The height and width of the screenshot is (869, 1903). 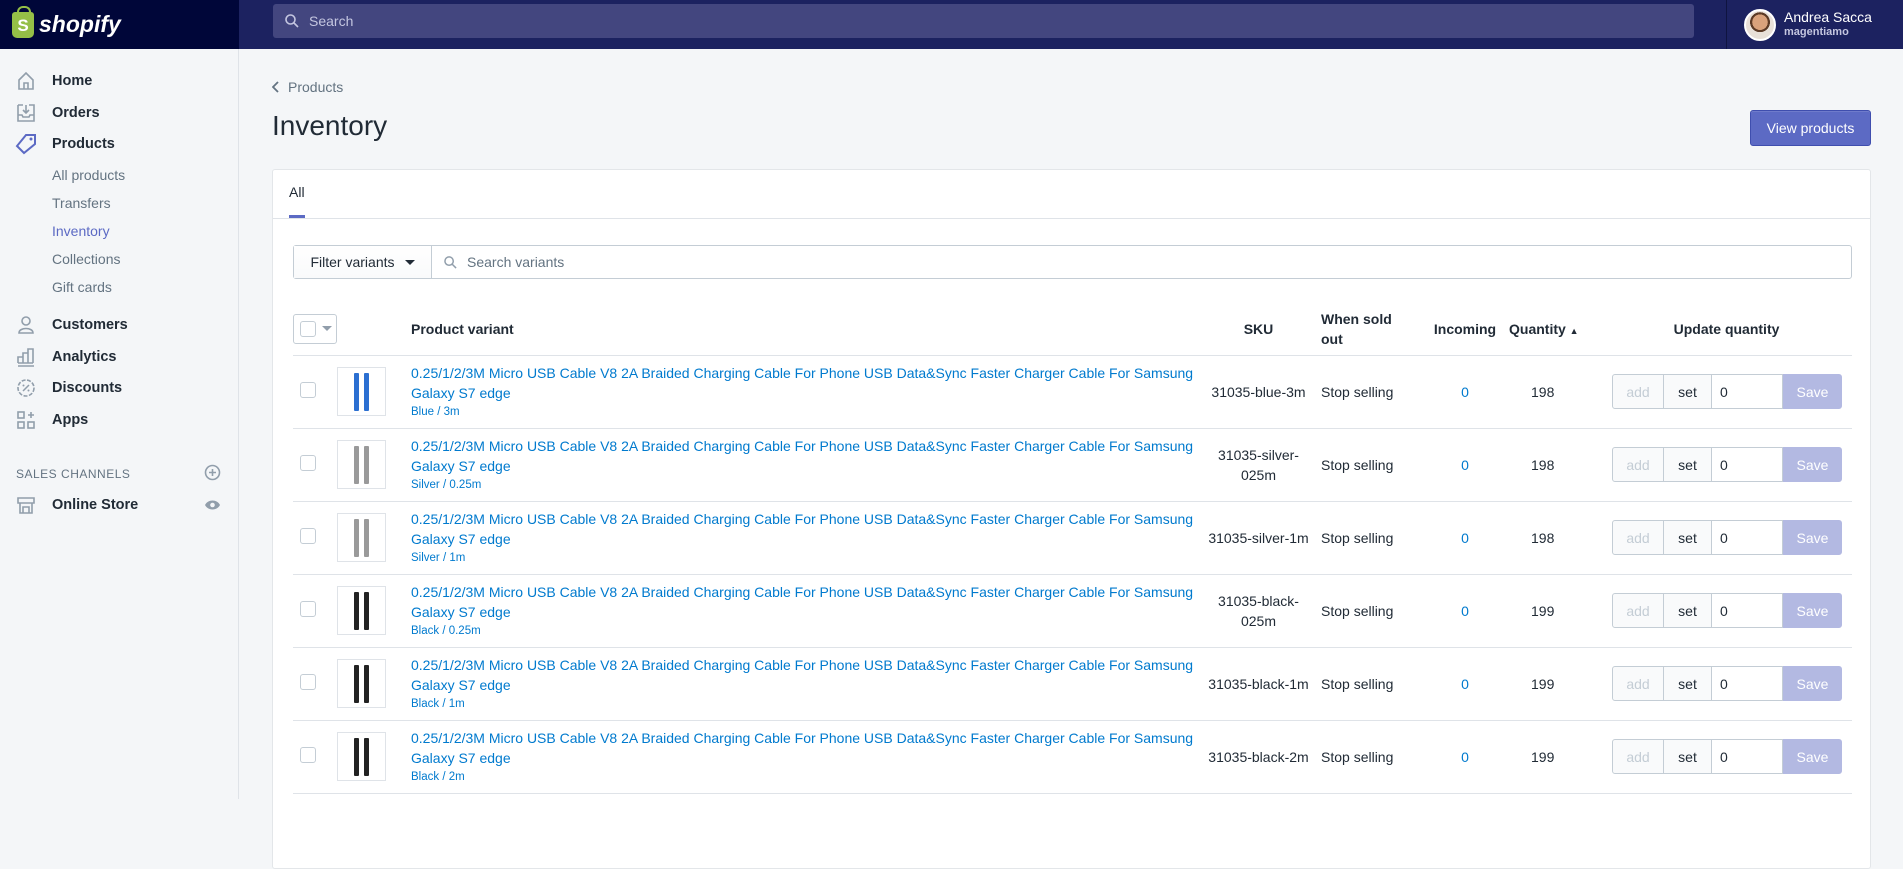 What do you see at coordinates (363, 262) in the screenshot?
I see `filter-variants-button: Filter variants` at bounding box center [363, 262].